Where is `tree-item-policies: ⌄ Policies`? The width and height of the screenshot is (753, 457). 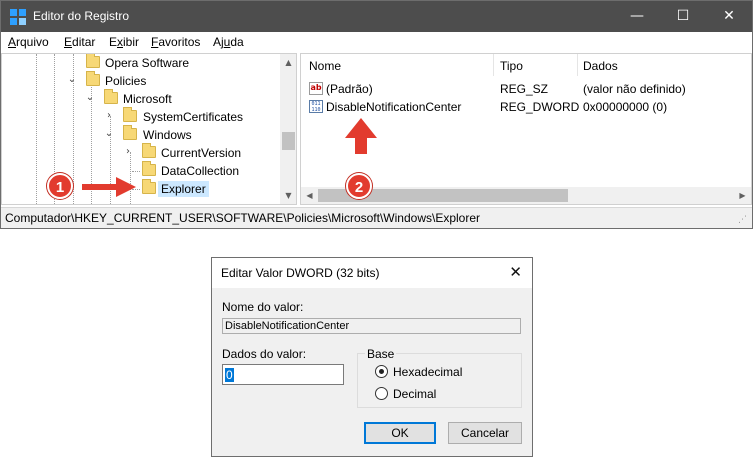 tree-item-policies: ⌄ Policies is located at coordinates (141, 80).